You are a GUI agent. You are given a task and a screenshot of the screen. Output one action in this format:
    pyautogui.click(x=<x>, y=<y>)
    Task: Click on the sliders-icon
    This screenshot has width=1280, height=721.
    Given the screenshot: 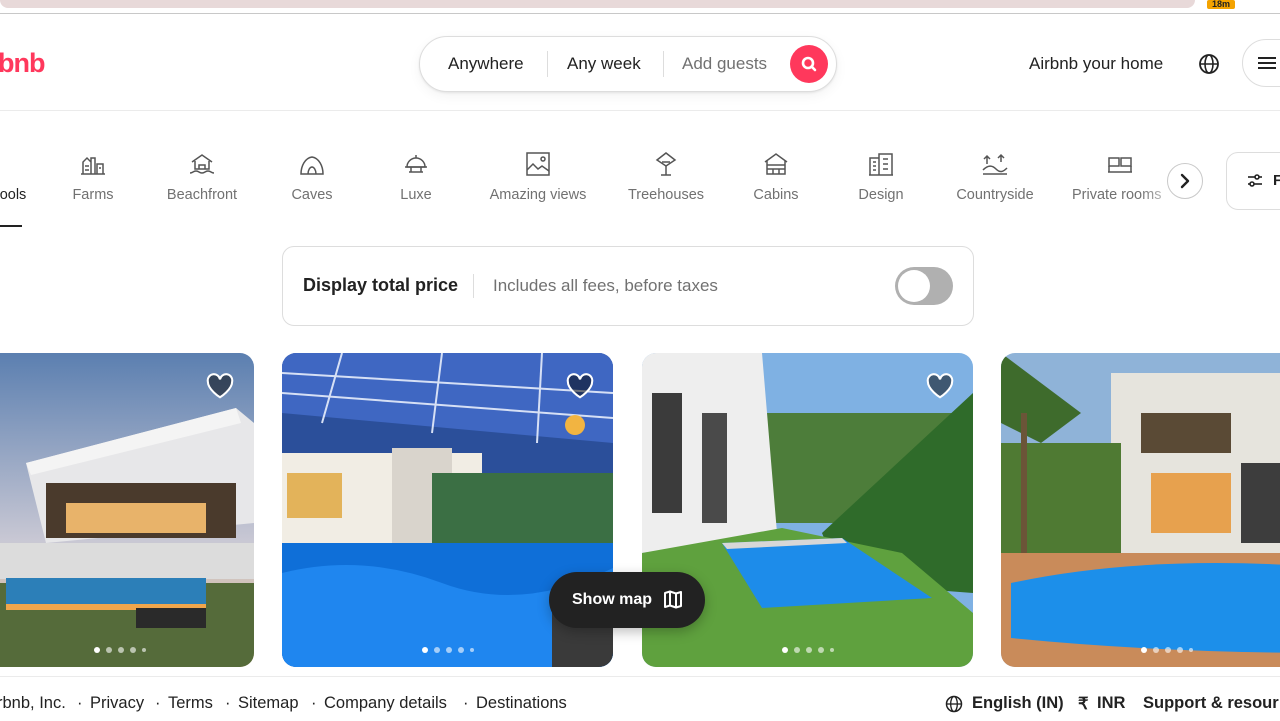 What is the action you would take?
    pyautogui.click(x=1255, y=180)
    